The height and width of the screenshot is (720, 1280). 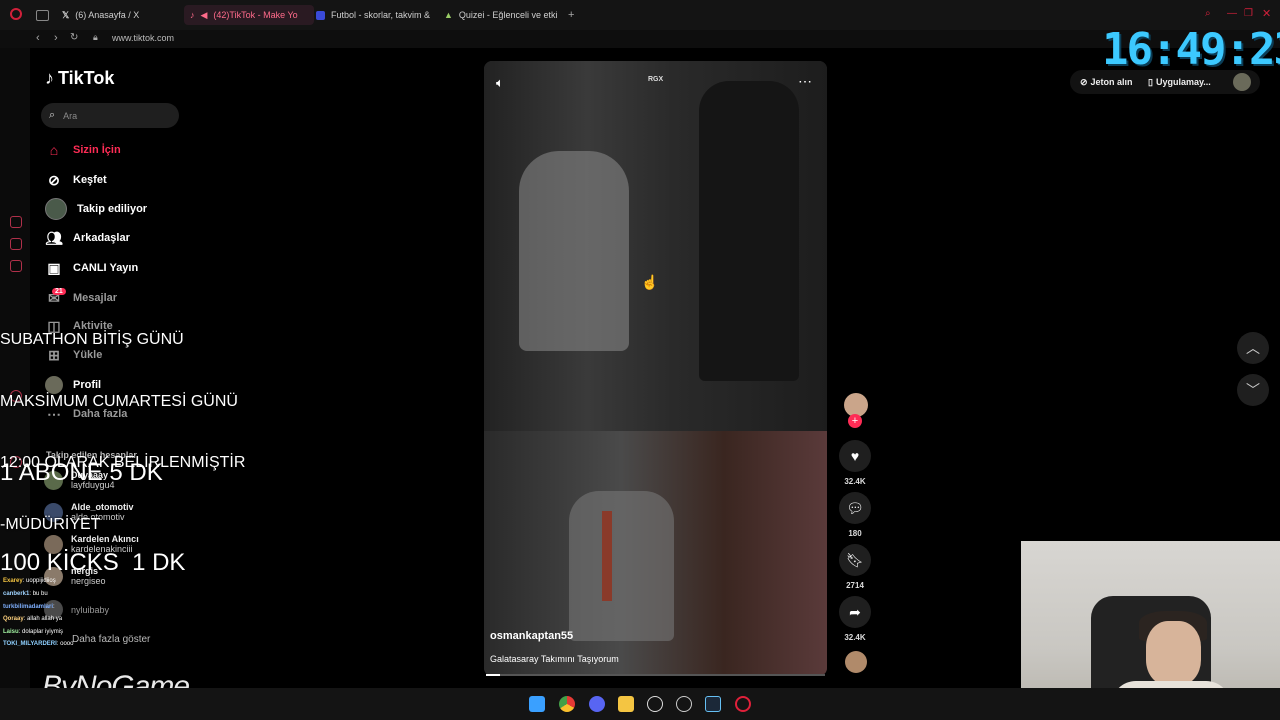 I want to click on sound-avatar, so click(x=856, y=662).